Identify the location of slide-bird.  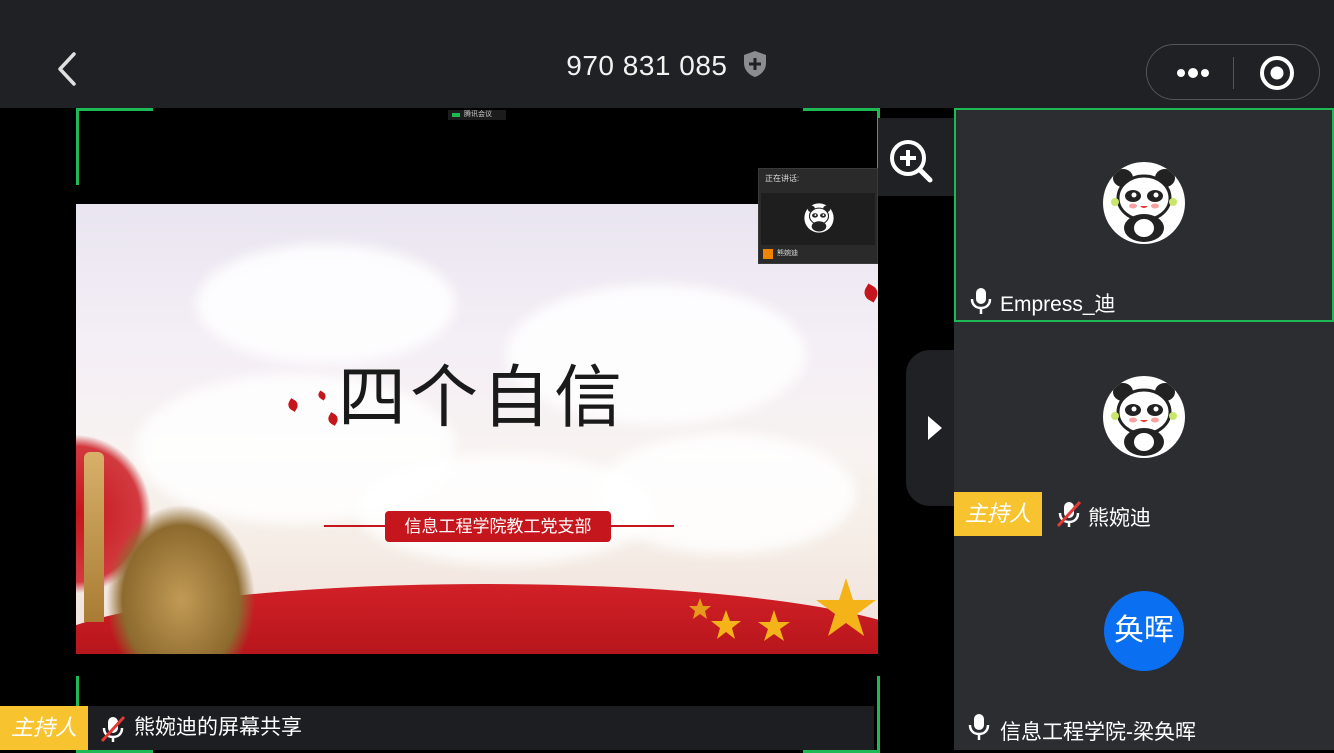
(869, 293).